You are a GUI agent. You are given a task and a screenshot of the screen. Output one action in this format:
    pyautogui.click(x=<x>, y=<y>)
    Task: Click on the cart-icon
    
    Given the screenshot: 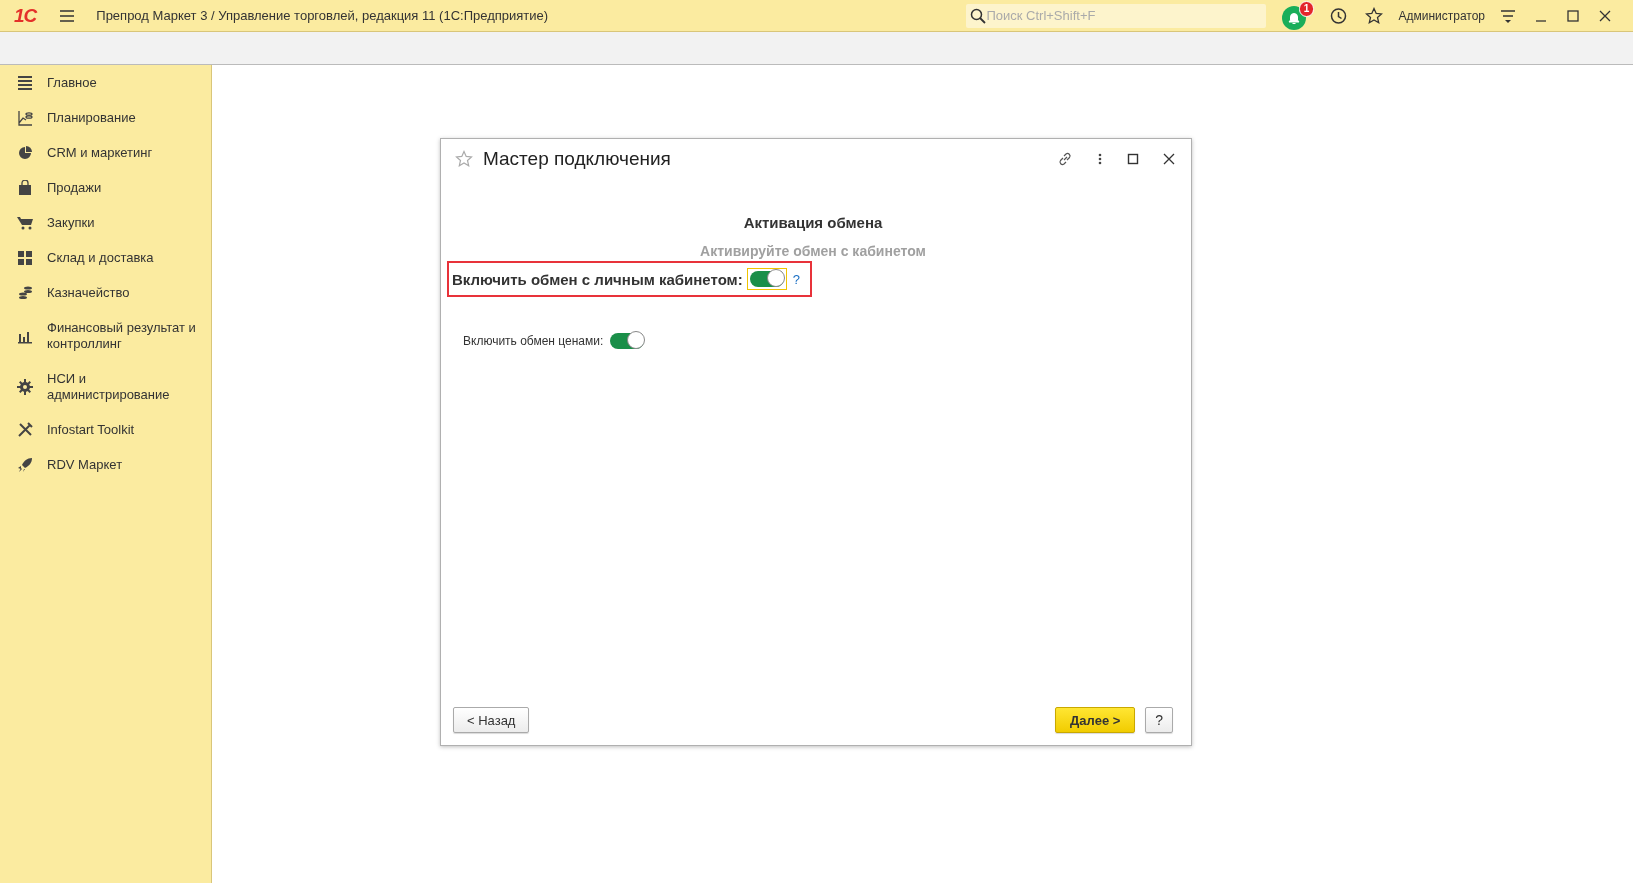 What is the action you would take?
    pyautogui.click(x=25, y=223)
    